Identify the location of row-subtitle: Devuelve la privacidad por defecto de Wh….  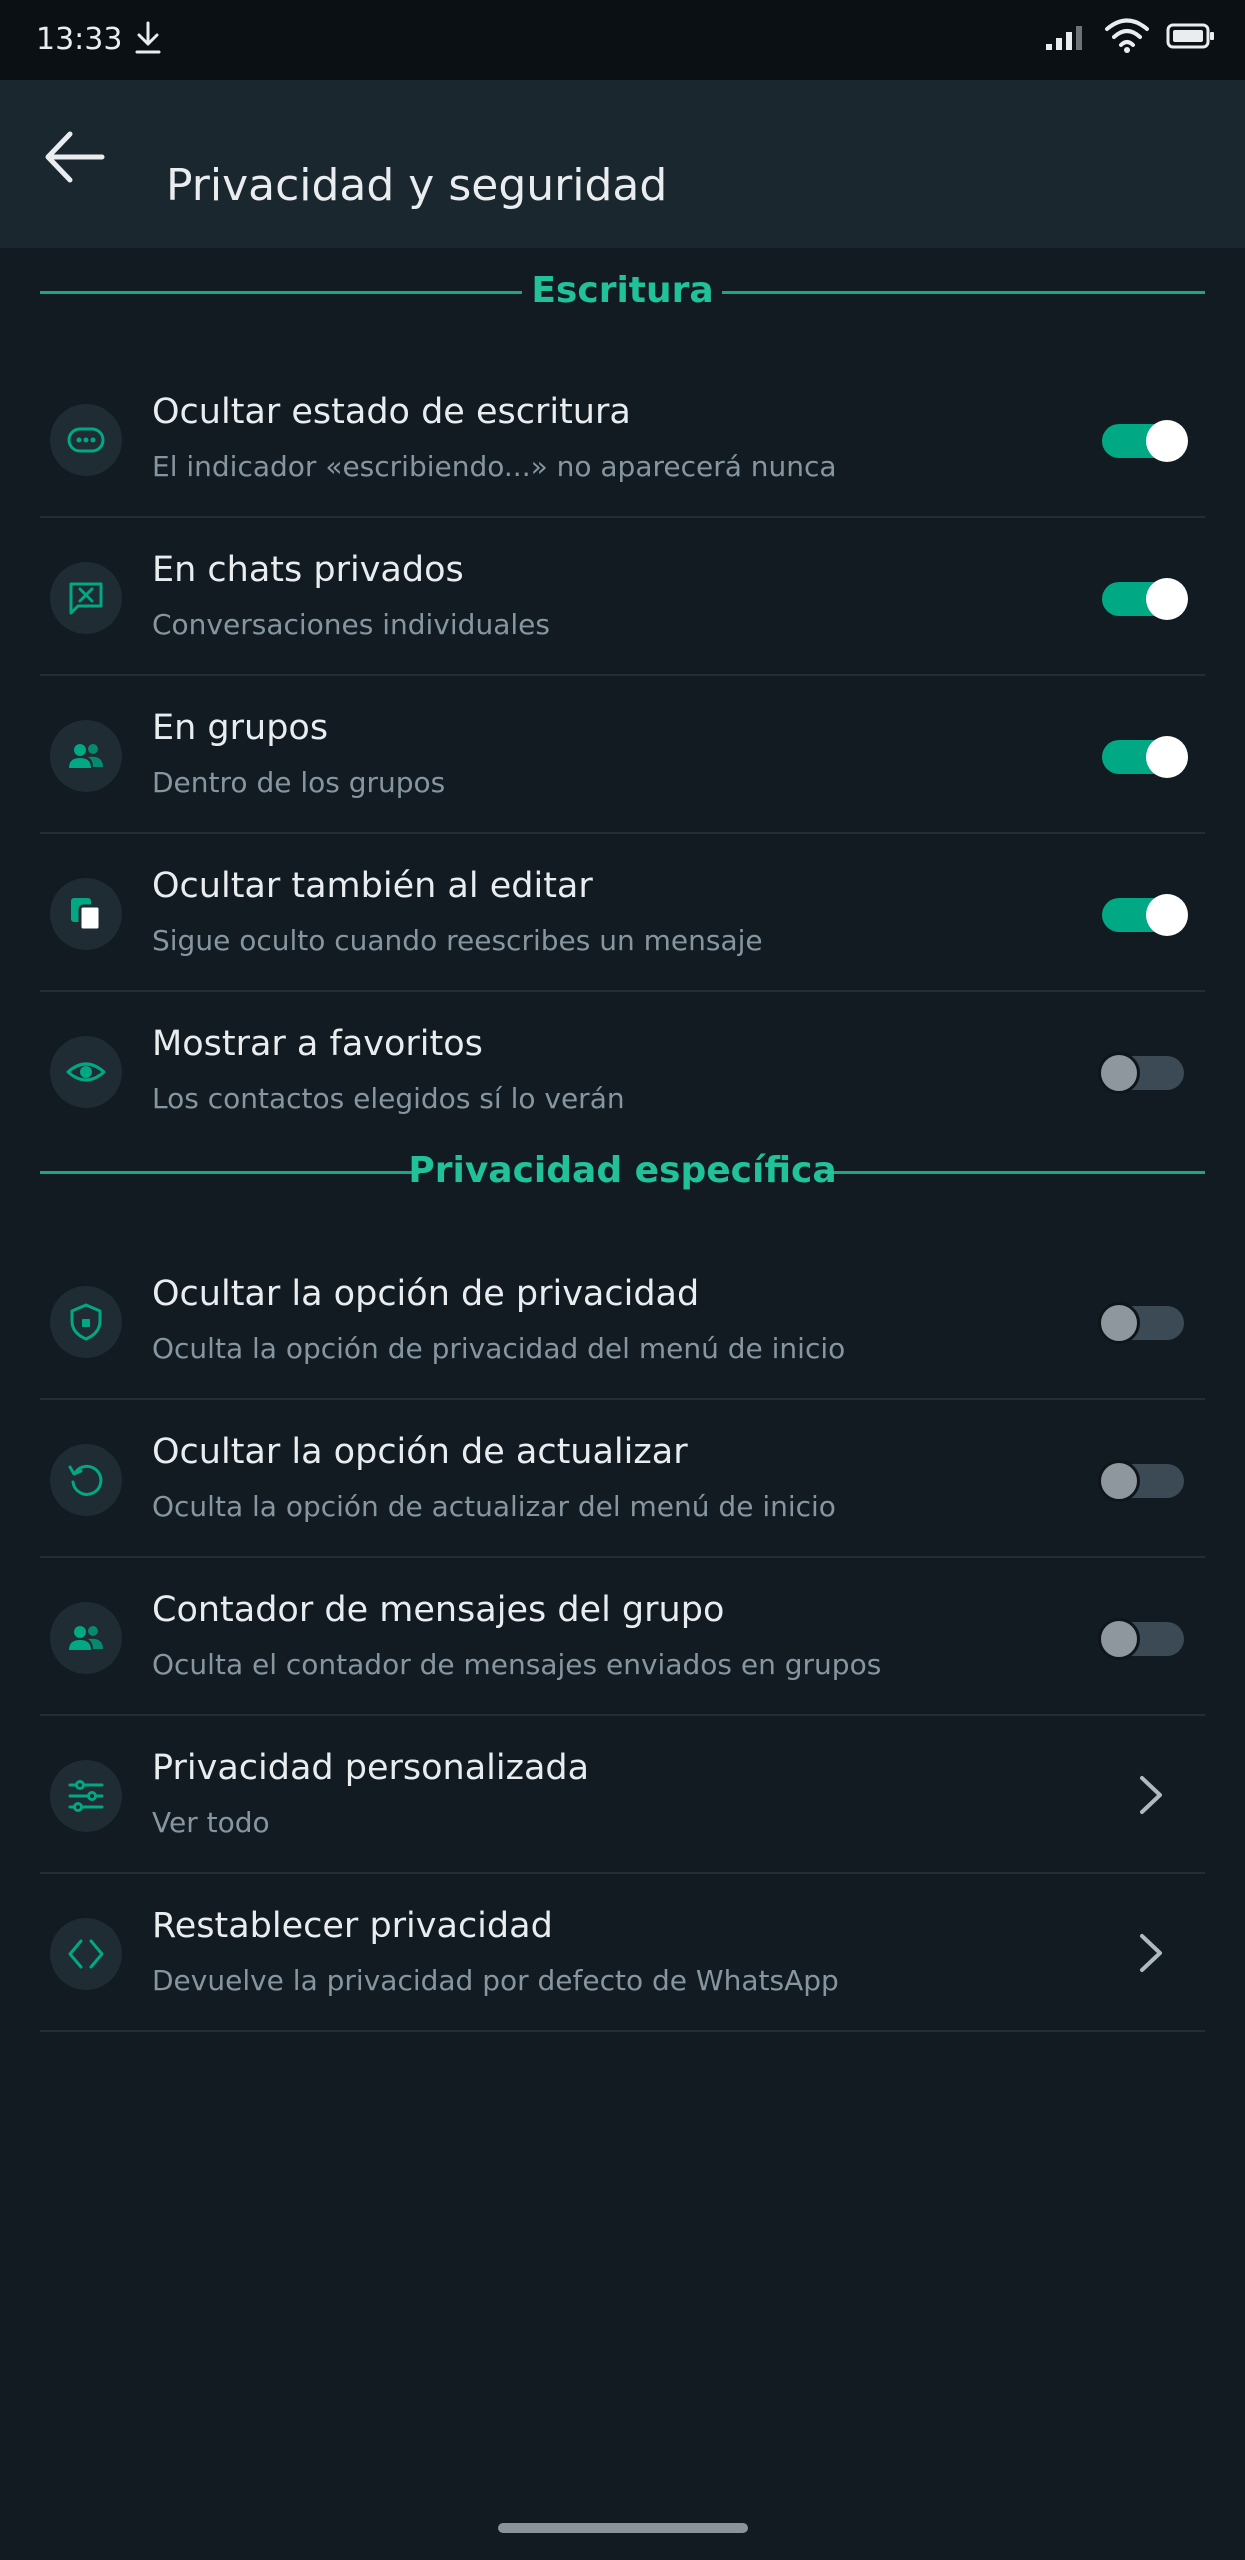
(495, 1980).